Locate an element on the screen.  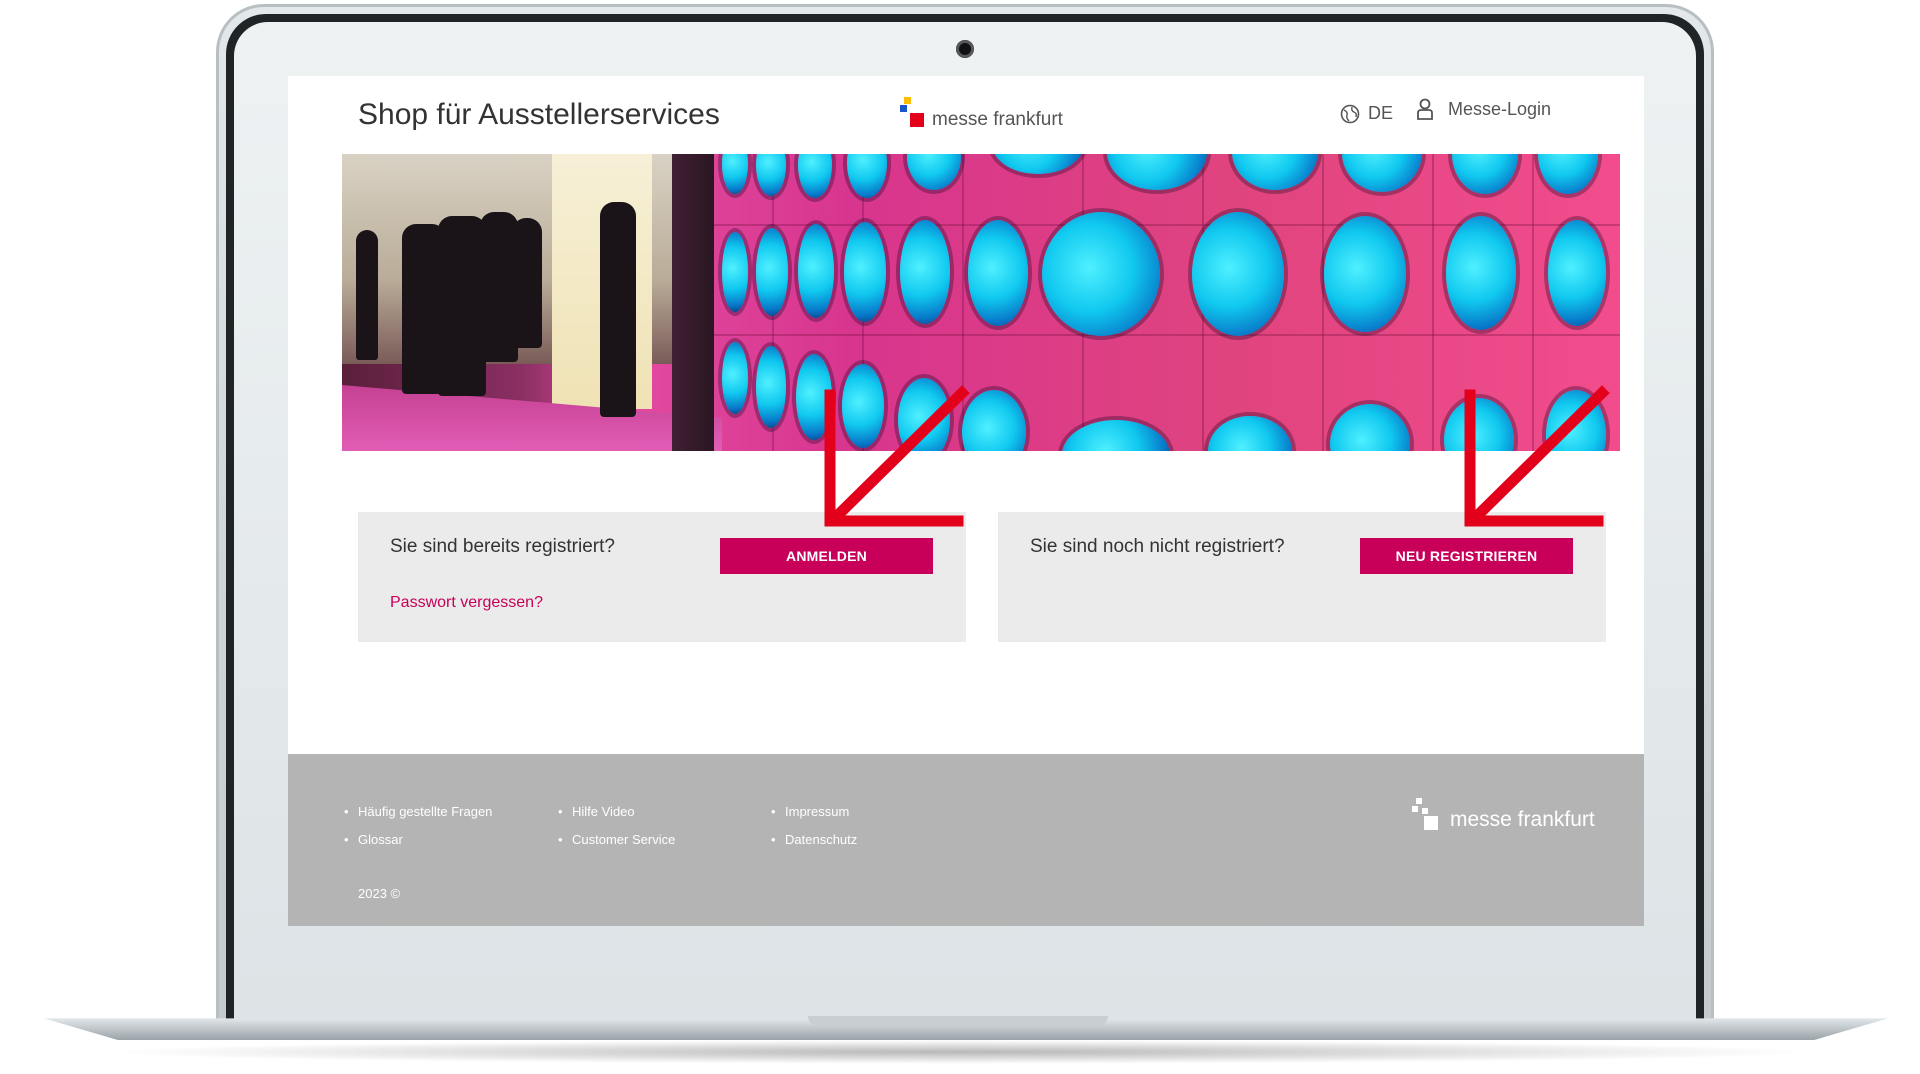
annotation-arrow-login is located at coordinates (897, 456).